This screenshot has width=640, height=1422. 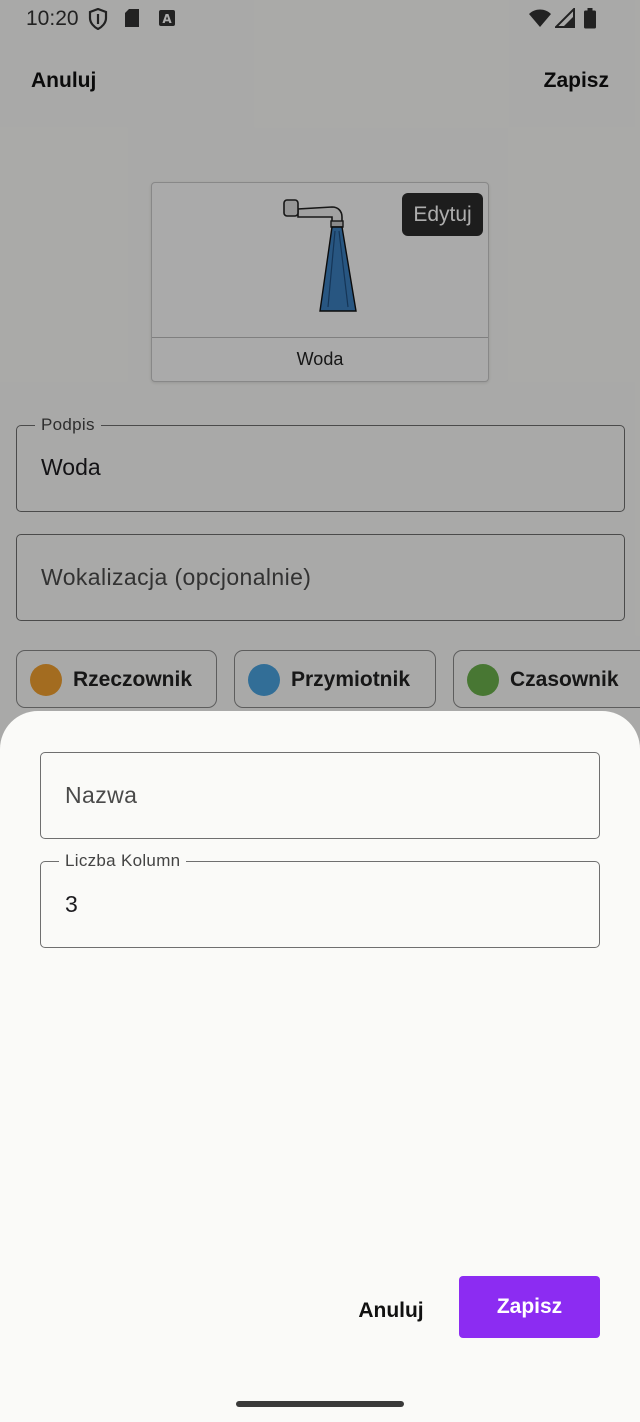 What do you see at coordinates (71, 904) in the screenshot?
I see `columns-field-value: 3` at bounding box center [71, 904].